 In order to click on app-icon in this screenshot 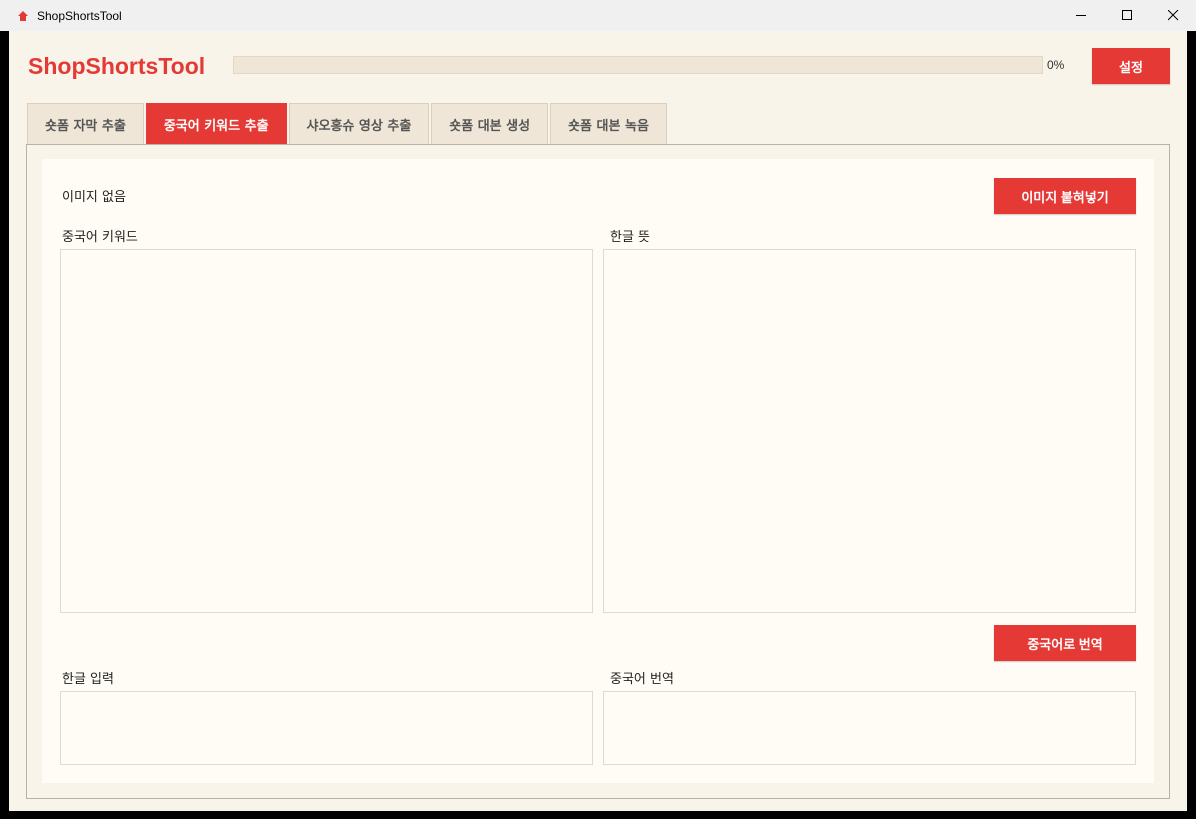, I will do `click(23, 15)`.